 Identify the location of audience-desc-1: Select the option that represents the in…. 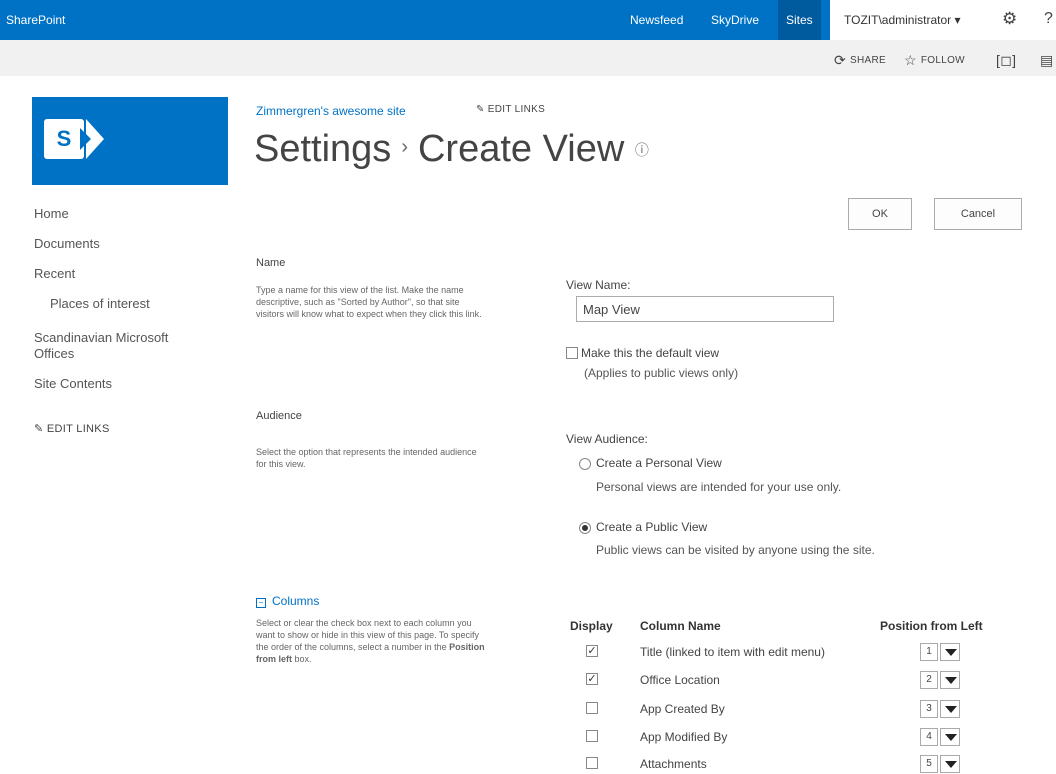
(366, 452).